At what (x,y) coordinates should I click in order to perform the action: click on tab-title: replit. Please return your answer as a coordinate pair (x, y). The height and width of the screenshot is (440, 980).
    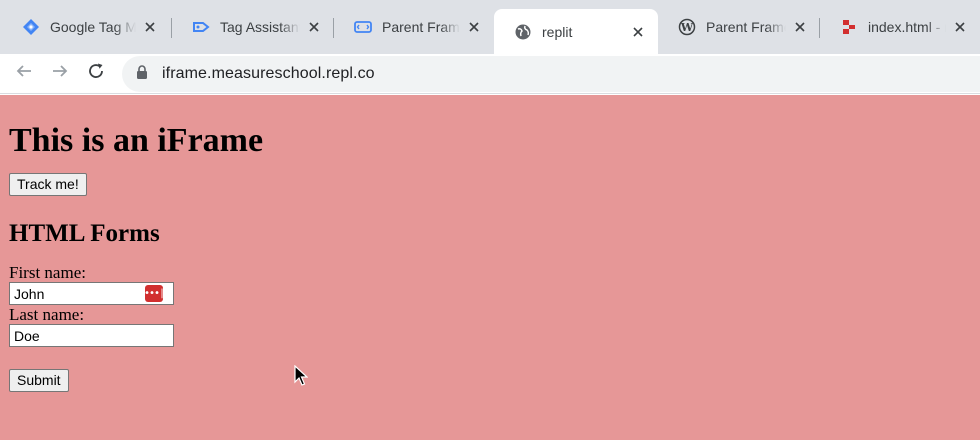
    Looking at the image, I should click on (557, 31).